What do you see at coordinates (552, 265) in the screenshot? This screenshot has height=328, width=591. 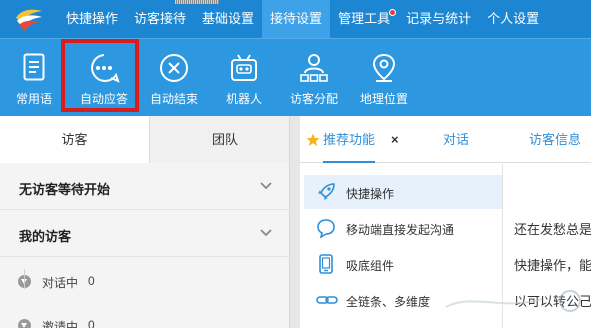 I see `feature-description-line: 快捷操作，能` at bounding box center [552, 265].